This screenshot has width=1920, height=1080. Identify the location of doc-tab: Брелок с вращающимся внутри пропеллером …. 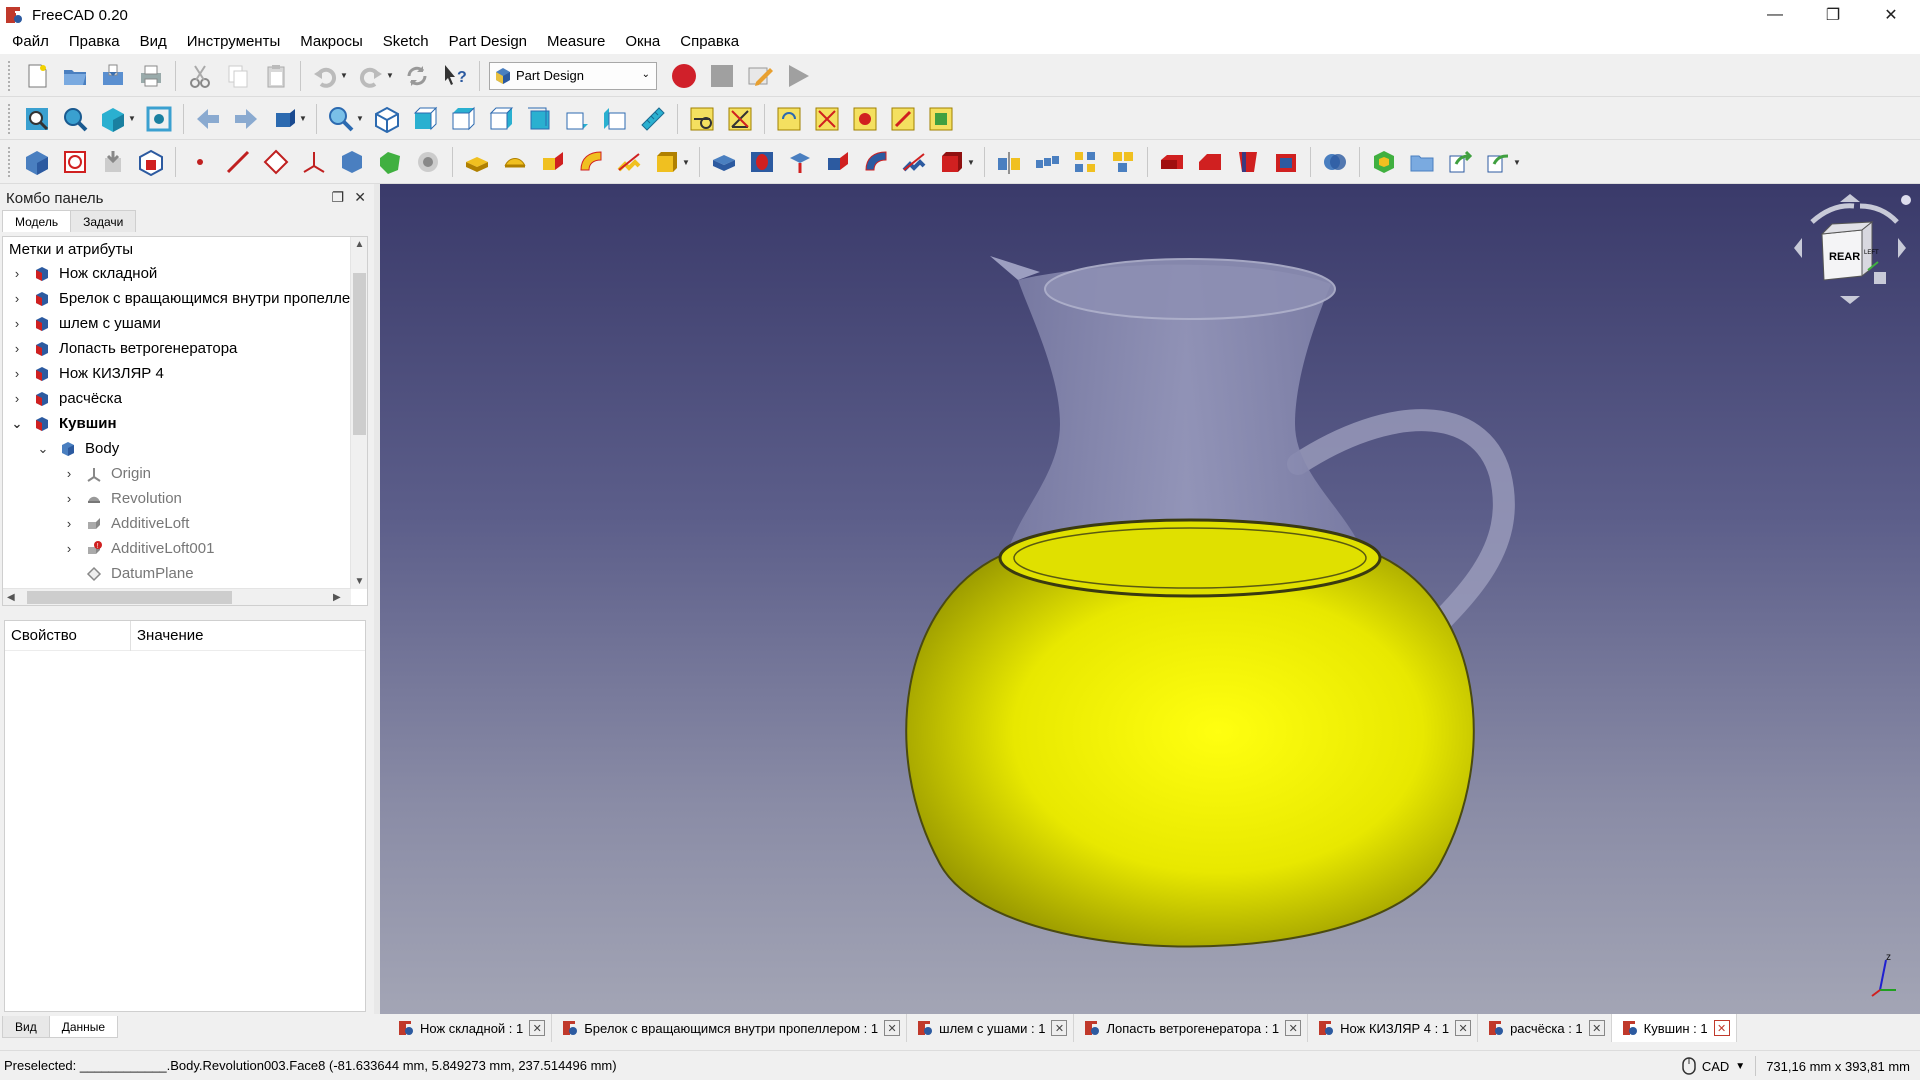
(730, 1028).